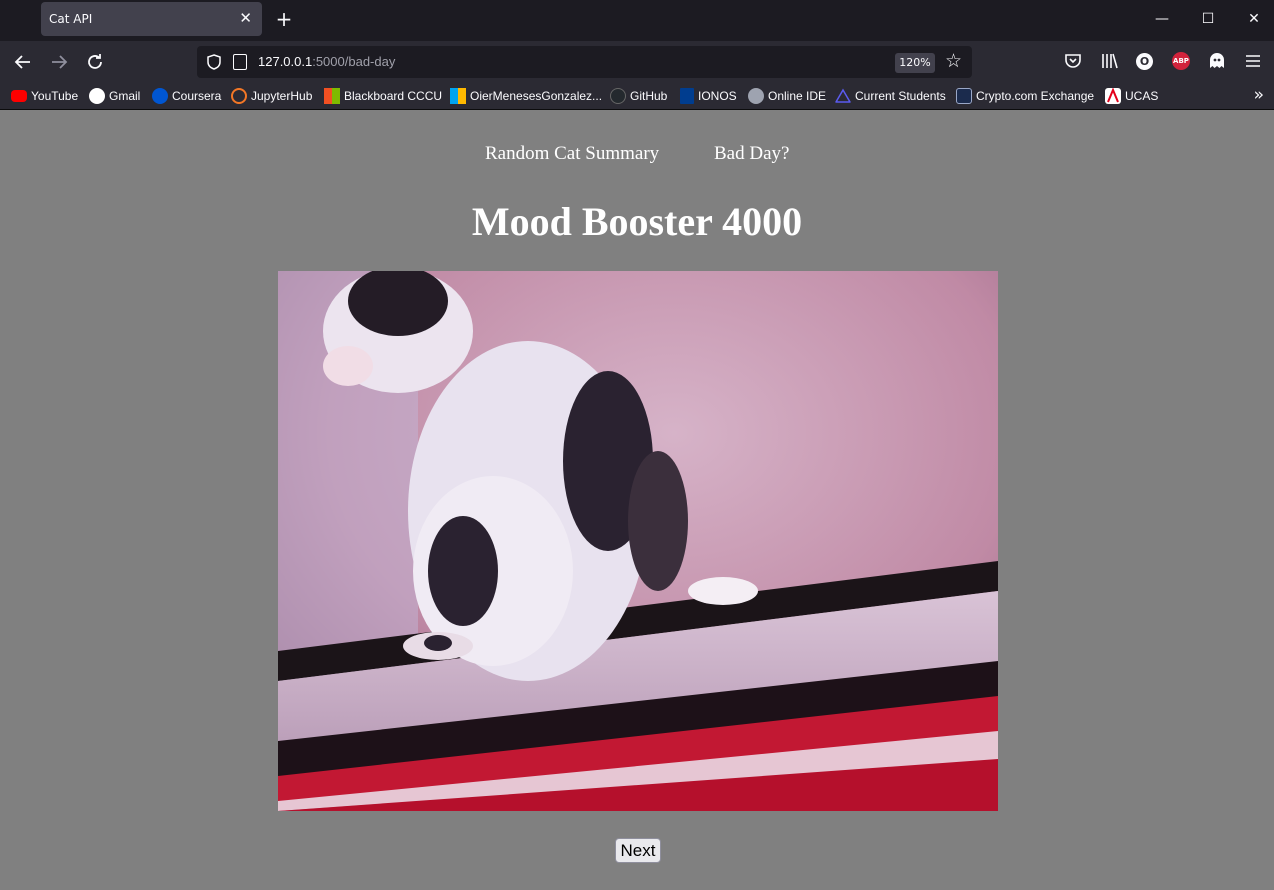  I want to click on ucas-icon, so click(1113, 96).